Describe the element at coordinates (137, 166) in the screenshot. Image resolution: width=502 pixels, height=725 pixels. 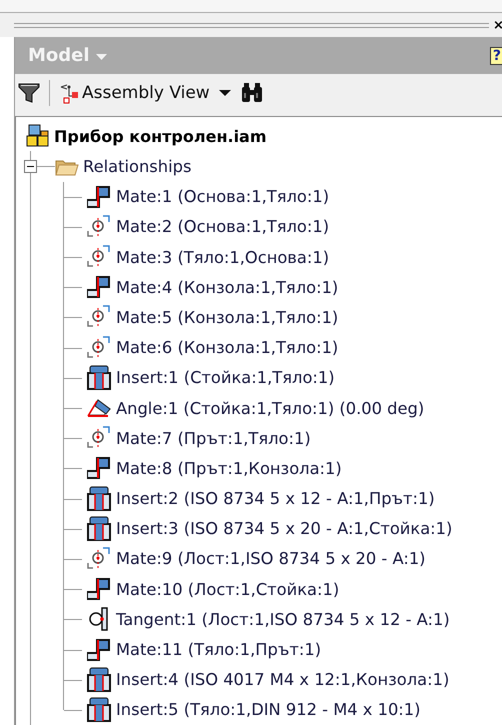
I see `tree-item: Relationships` at that location.